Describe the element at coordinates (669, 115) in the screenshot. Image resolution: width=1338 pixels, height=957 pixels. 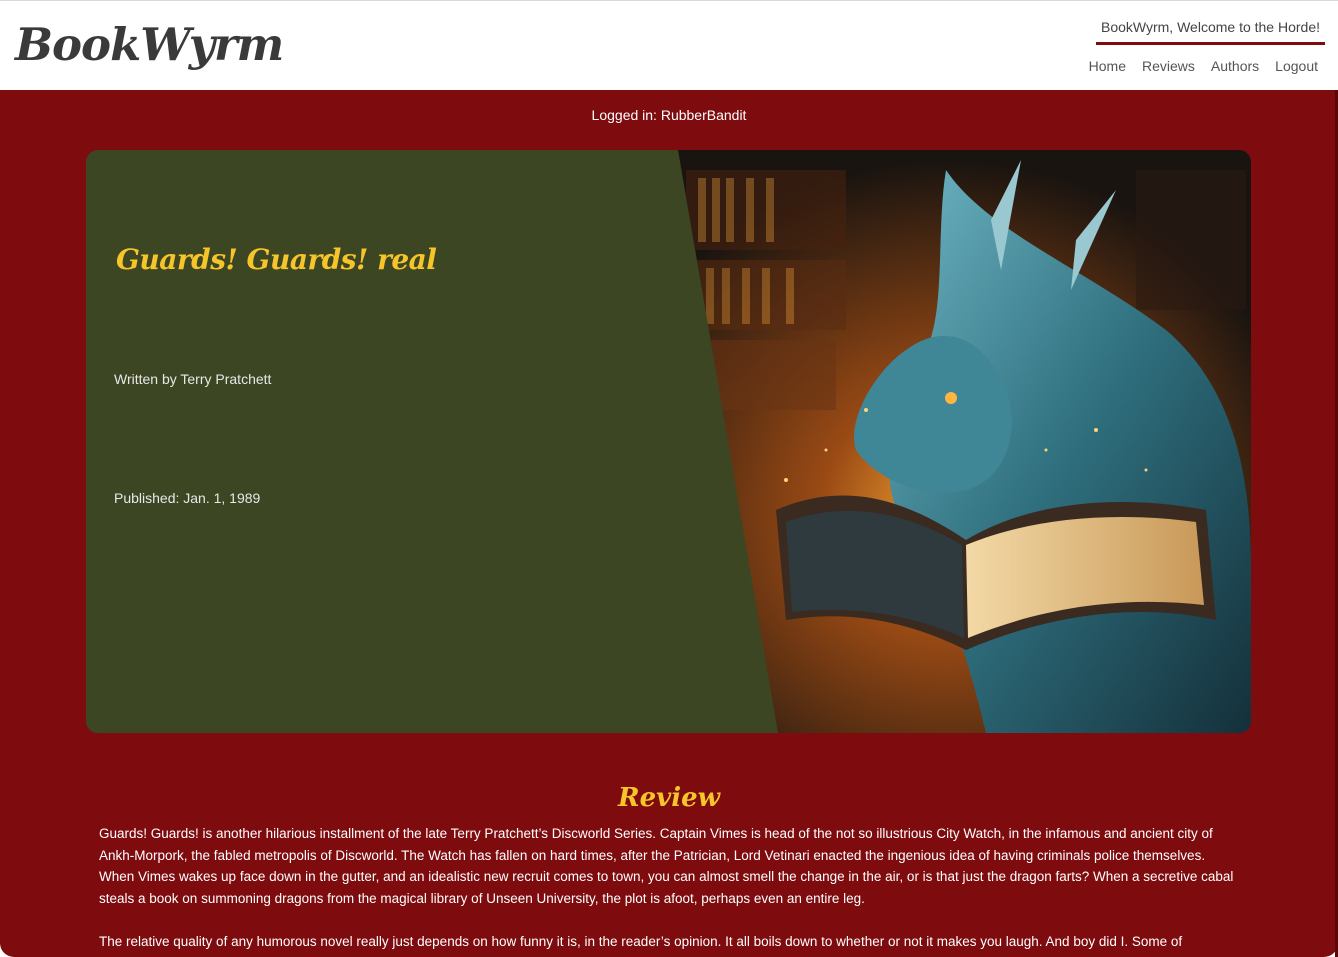
I see `logged-in-status: Logged in: RubberBandit` at that location.